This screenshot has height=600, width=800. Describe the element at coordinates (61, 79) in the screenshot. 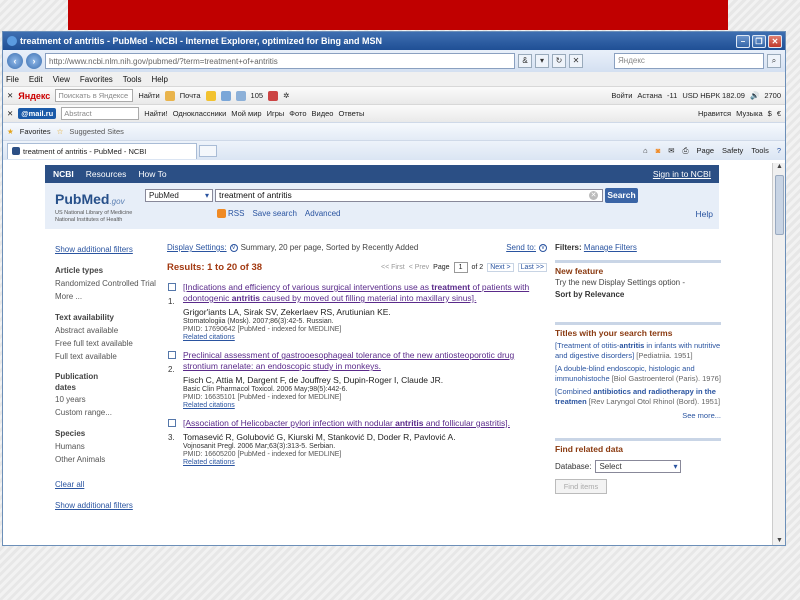

I see `menu-view: View` at that location.